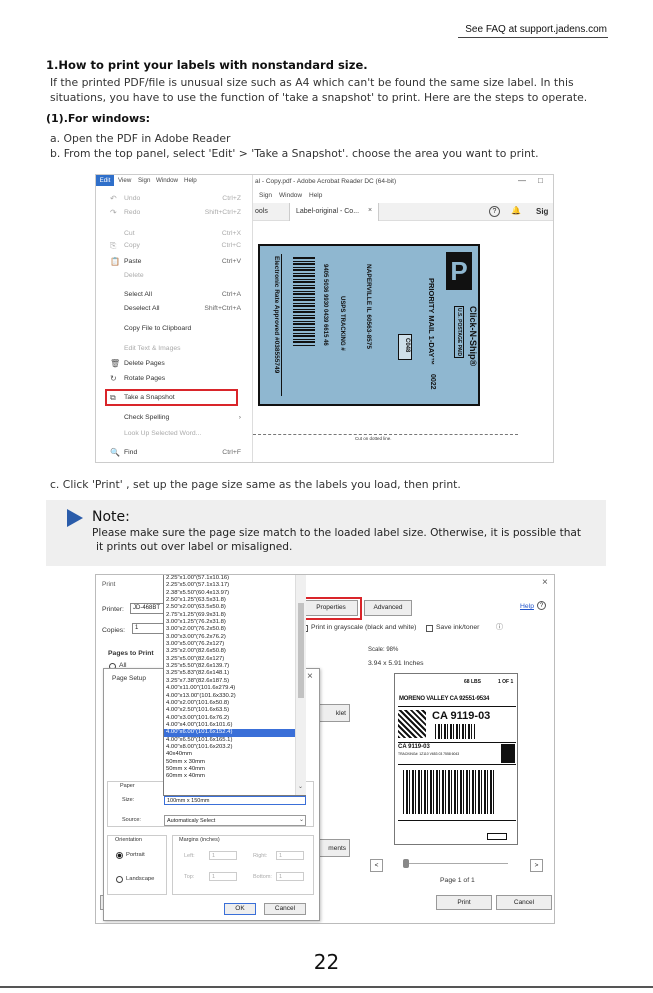  I want to click on menu-window-left: Window, so click(167, 180).